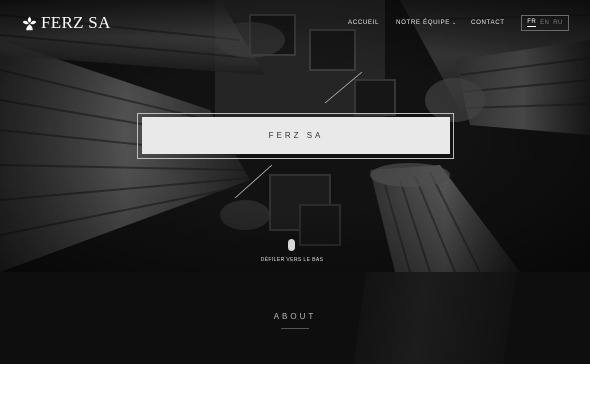 The width and height of the screenshot is (590, 401). I want to click on scroll-down-label: DÉFILER VERS LE BAS, so click(292, 260).